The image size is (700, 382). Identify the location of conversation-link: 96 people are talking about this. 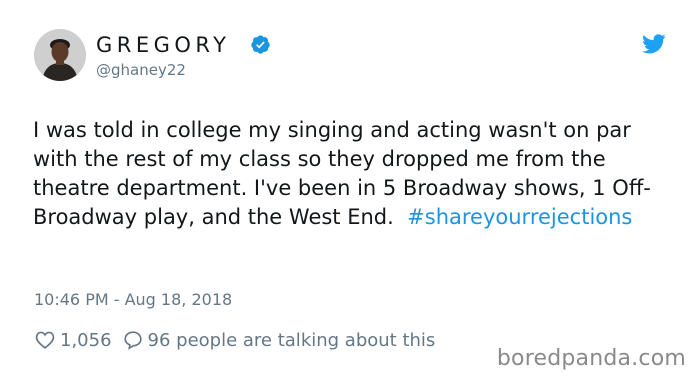
(292, 340).